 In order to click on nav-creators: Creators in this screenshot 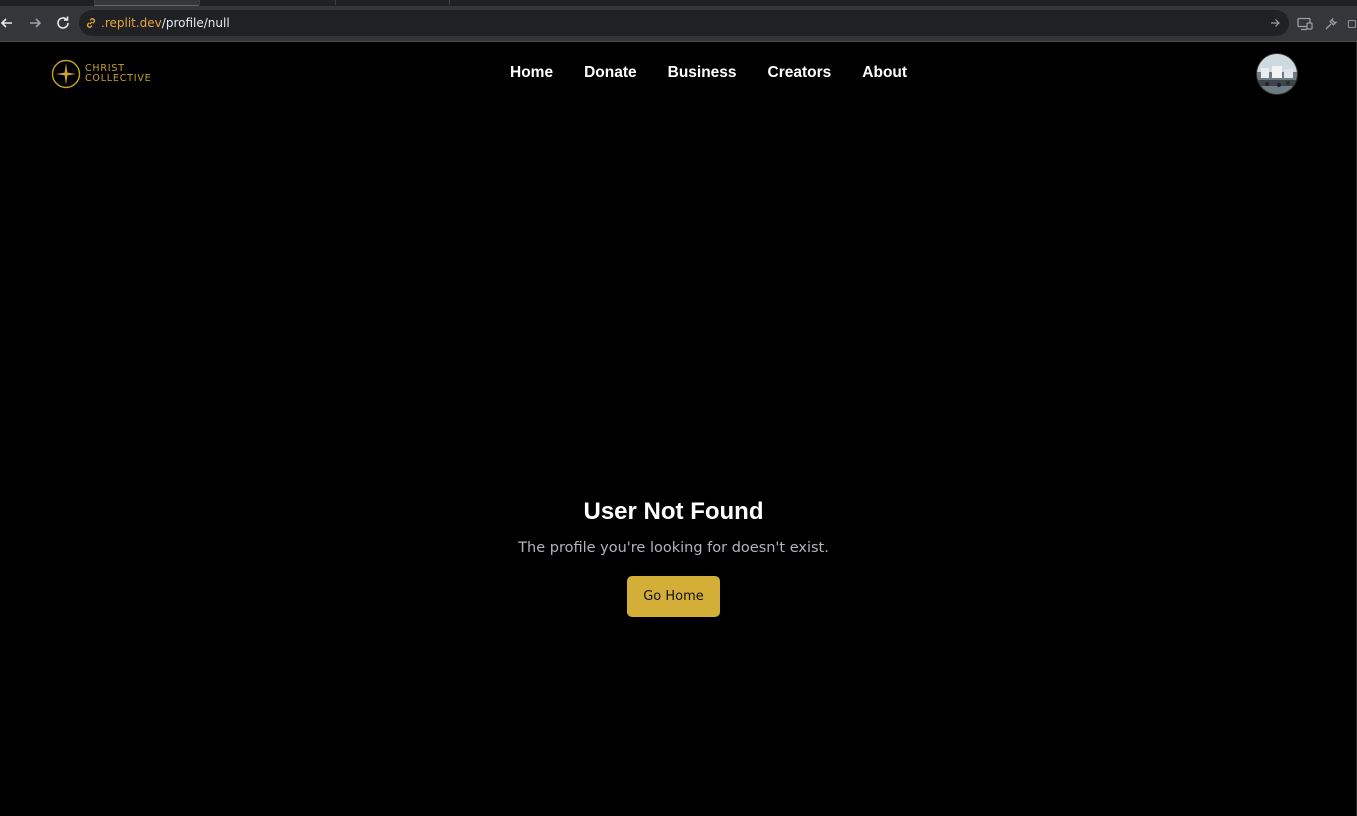, I will do `click(800, 73)`.